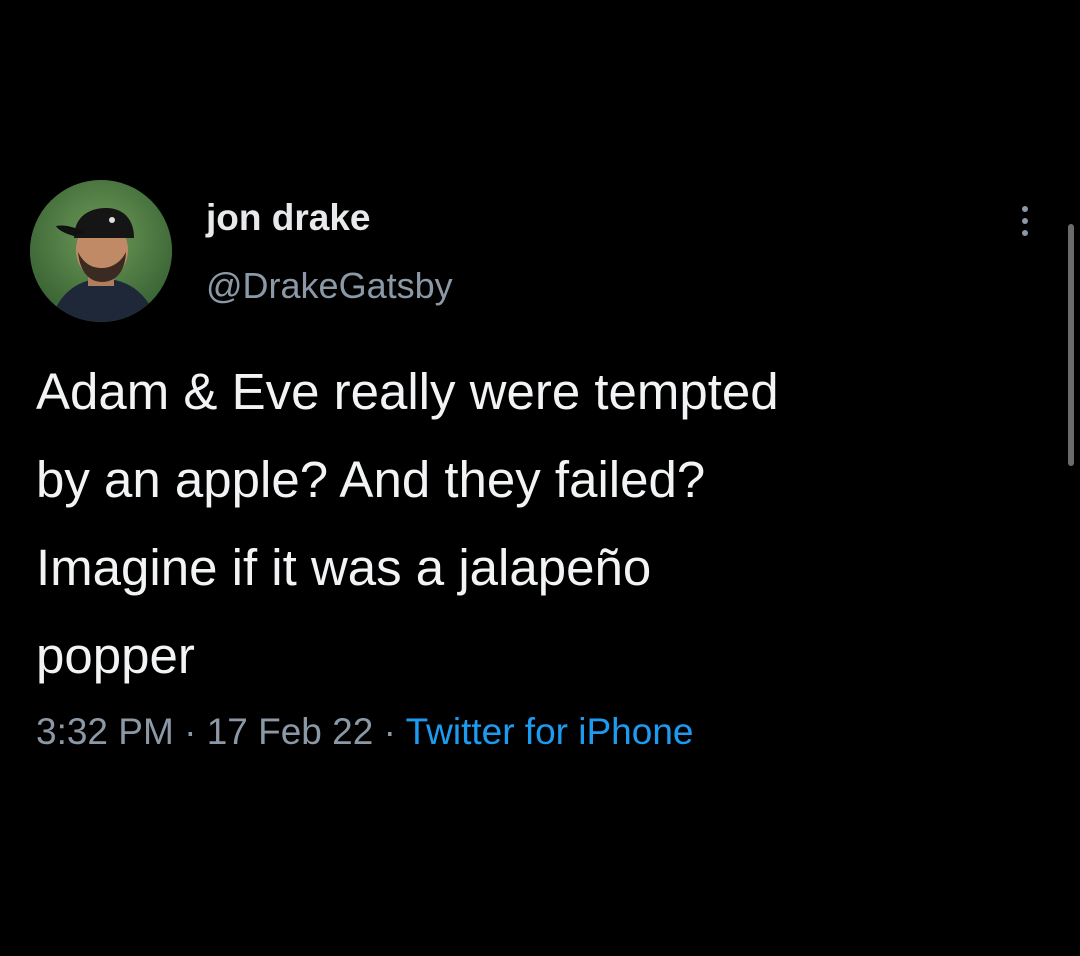 The height and width of the screenshot is (956, 1080). Describe the element at coordinates (1071, 345) in the screenshot. I see `scrollbar` at that location.